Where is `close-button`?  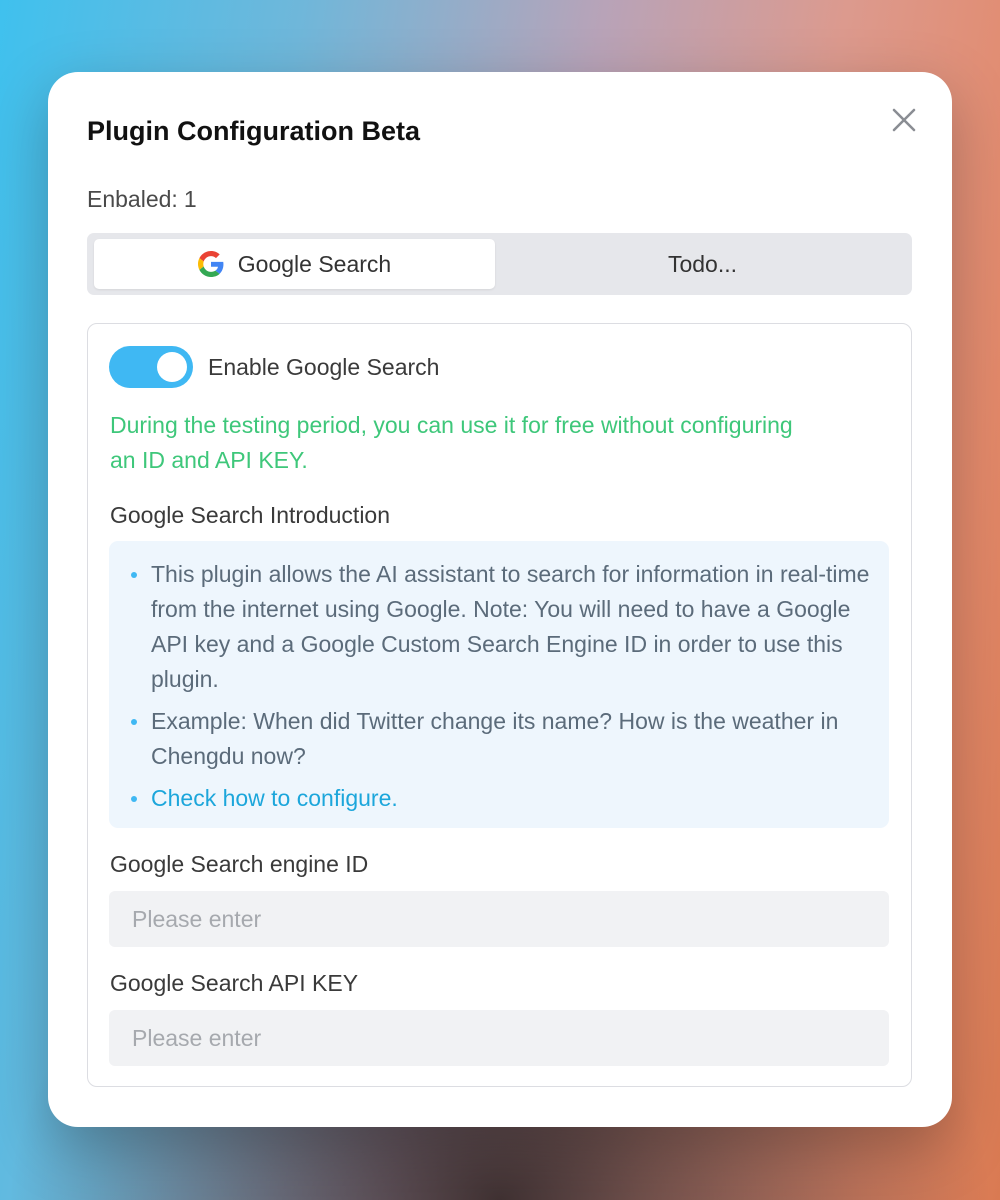 close-button is located at coordinates (904, 120).